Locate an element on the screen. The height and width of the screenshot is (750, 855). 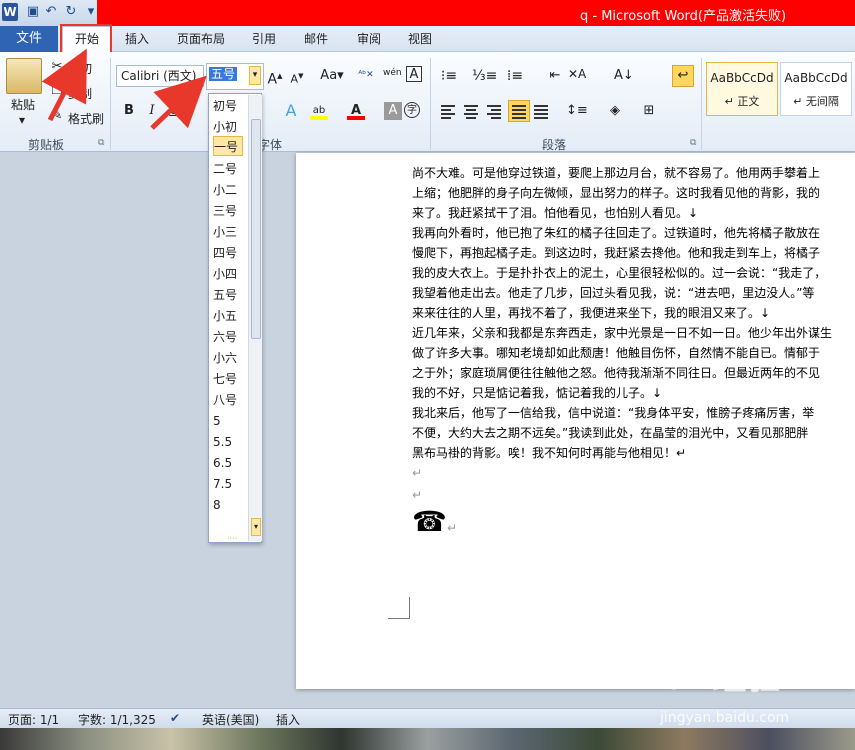
font-size-option: 初号 is located at coordinates (228, 106).